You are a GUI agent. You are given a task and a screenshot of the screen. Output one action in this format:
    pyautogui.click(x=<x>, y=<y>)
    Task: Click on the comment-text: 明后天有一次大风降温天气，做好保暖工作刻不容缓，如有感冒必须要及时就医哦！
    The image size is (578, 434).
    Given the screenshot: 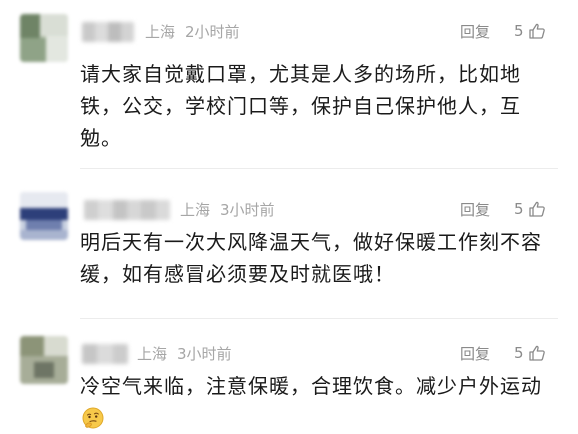 What is the action you would take?
    pyautogui.click(x=311, y=258)
    